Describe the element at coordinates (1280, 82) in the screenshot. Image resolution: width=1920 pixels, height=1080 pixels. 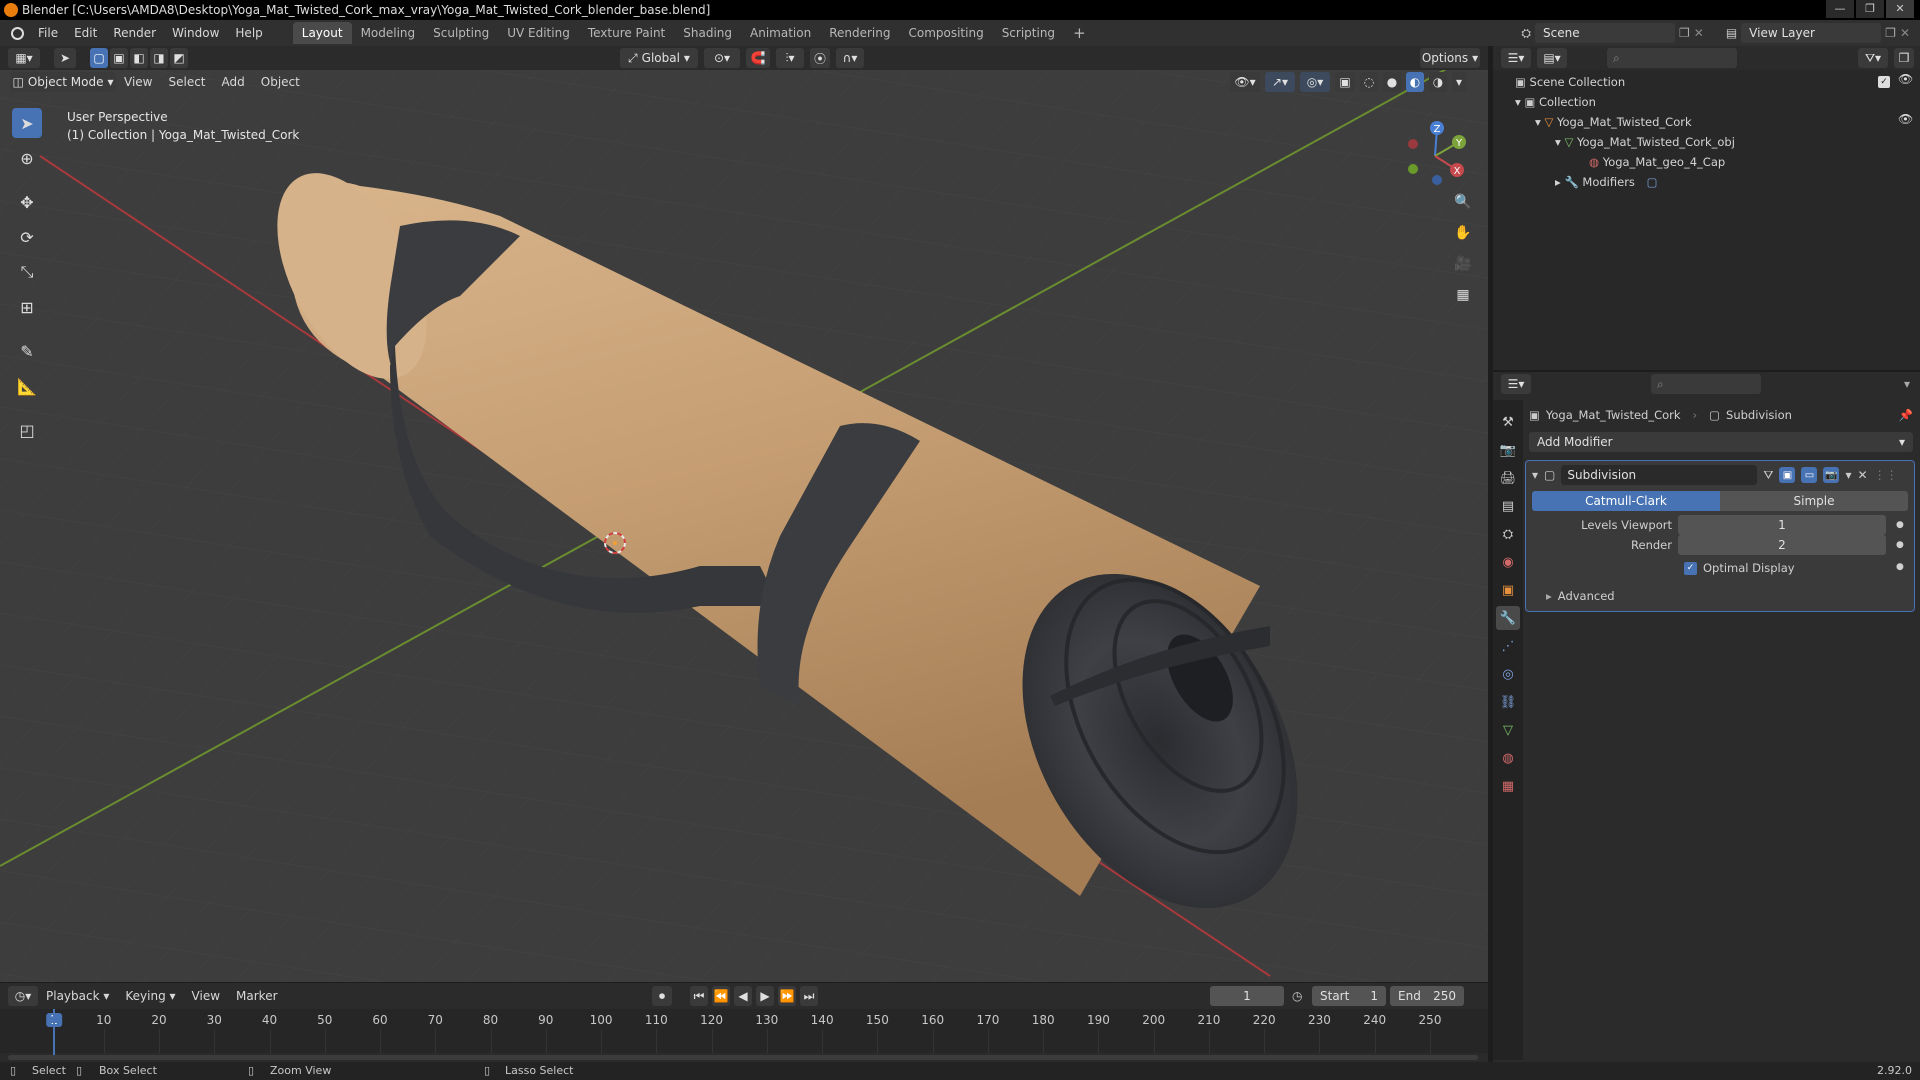
I see `gizmo-toggle-icon: ↗▾` at that location.